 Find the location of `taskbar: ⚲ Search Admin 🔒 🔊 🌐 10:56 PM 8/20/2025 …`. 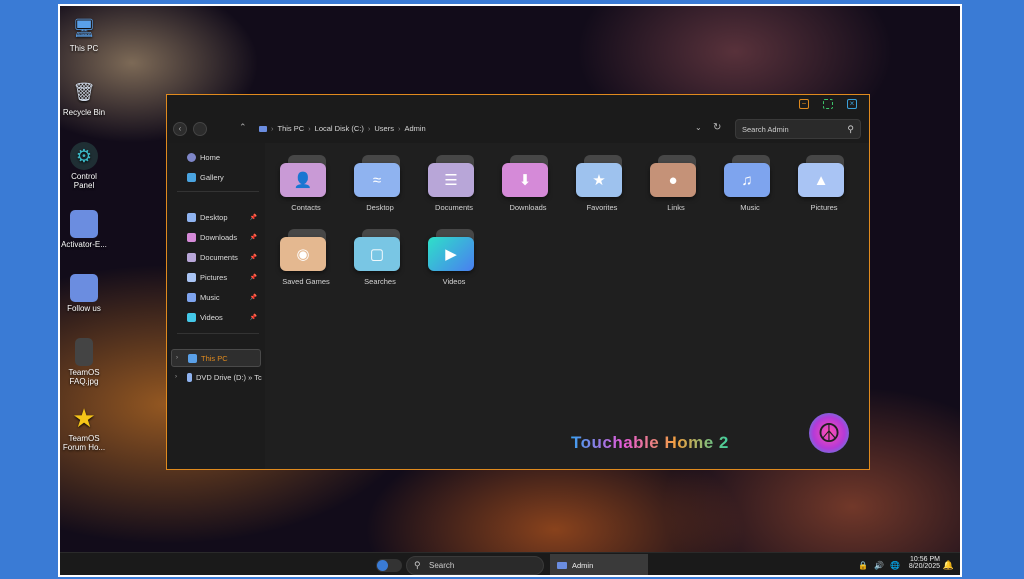

taskbar: ⚲ Search Admin 🔒 🔊 🌐 10:56 PM 8/20/2025 … is located at coordinates (510, 563).